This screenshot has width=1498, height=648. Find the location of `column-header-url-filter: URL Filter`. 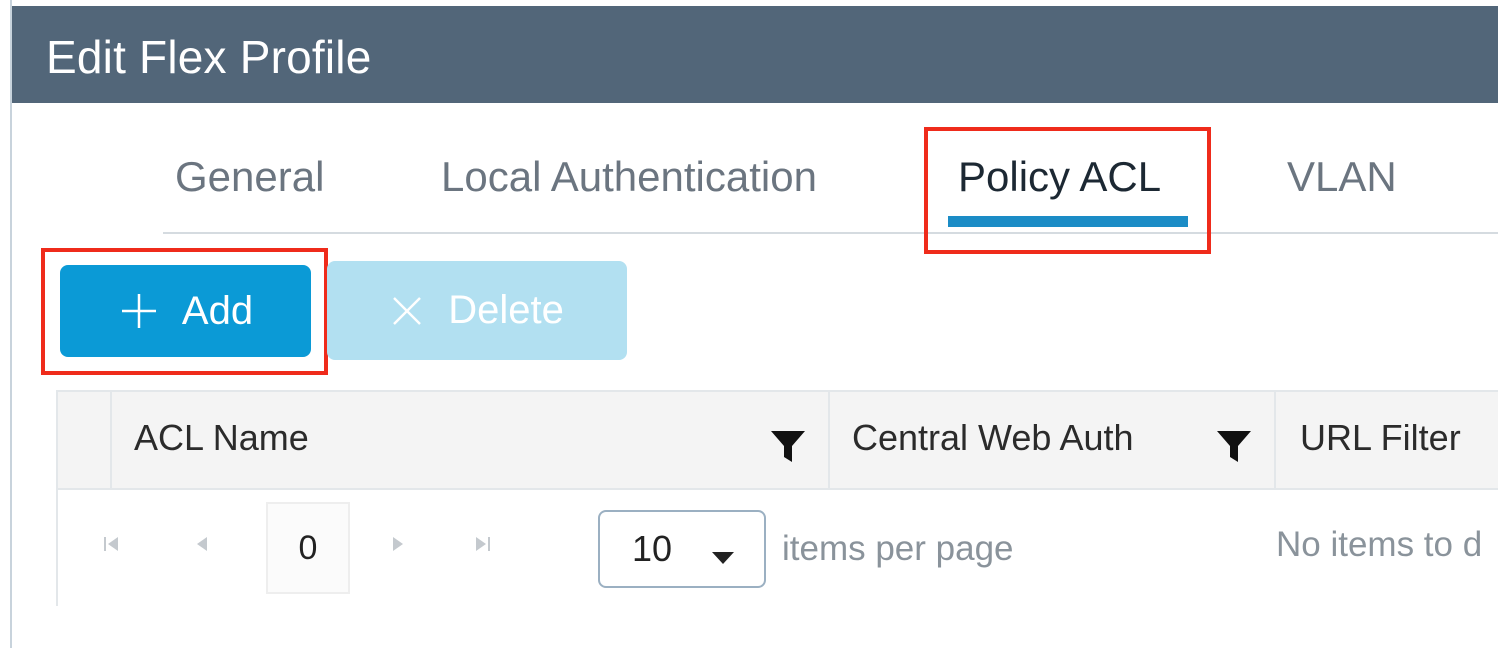

column-header-url-filter: URL Filter is located at coordinates (1386, 440).